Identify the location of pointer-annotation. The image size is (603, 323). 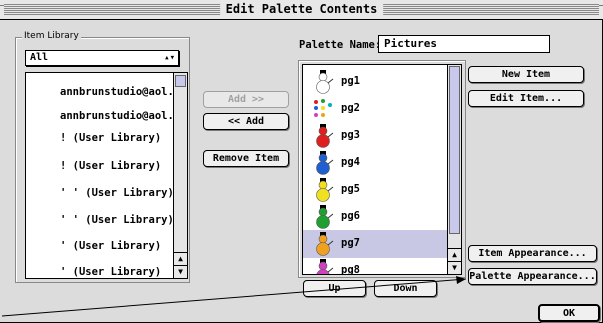
(234, 296).